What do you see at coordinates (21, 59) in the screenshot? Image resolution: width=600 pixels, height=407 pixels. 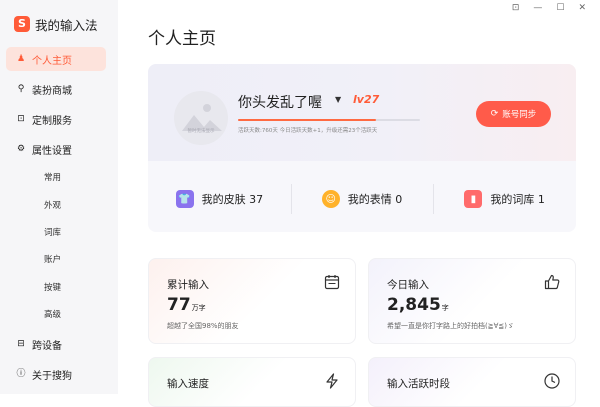 I see `user-icon: ♟` at bounding box center [21, 59].